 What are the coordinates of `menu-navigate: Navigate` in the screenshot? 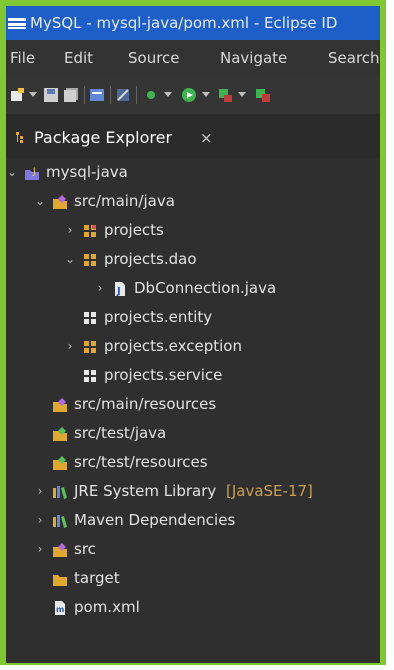 It's located at (253, 58).